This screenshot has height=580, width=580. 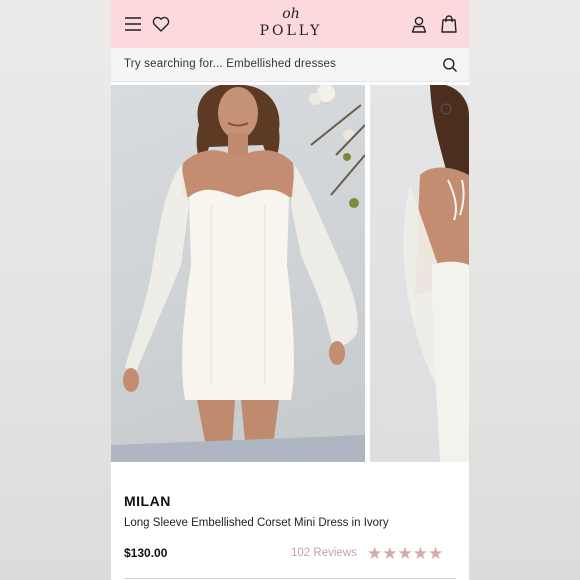 I want to click on product-price: $130.00, so click(x=146, y=553).